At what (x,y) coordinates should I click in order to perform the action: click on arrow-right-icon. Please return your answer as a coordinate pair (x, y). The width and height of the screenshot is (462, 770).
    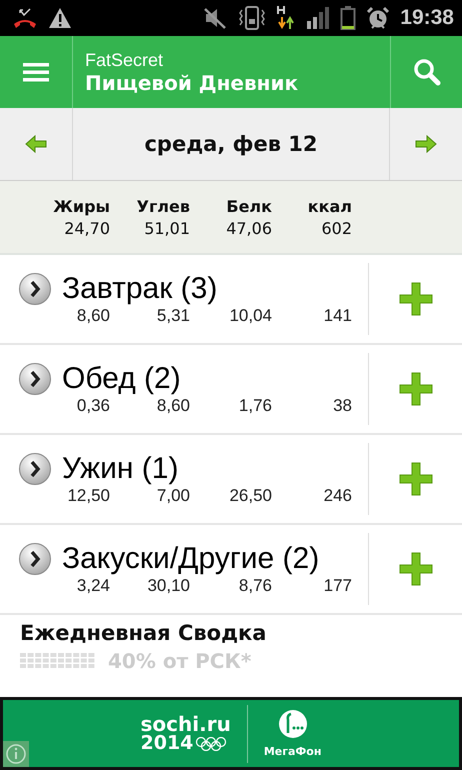
    Looking at the image, I should click on (426, 144).